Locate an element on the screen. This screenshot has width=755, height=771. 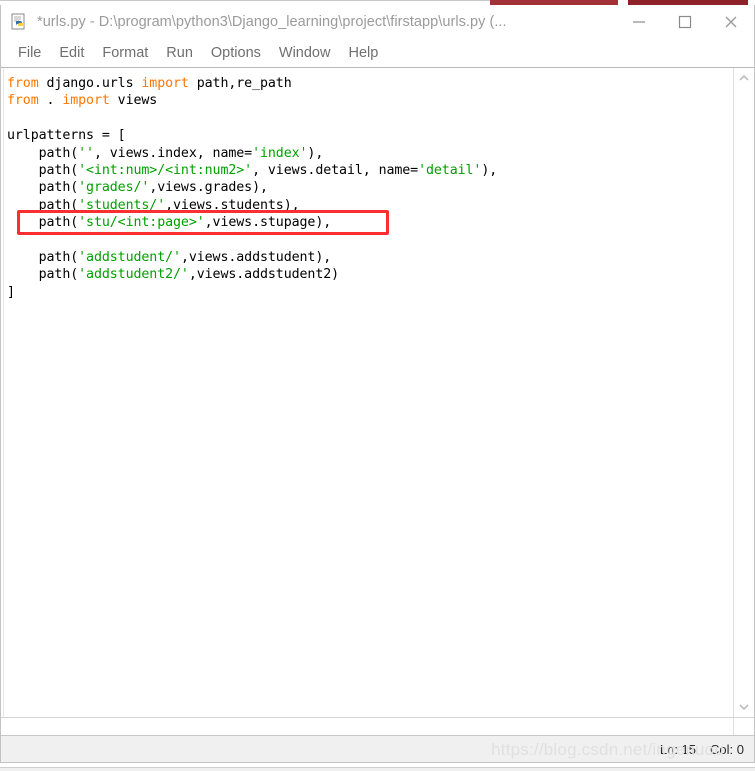
code-token: , views.index, name= is located at coordinates (173, 153).